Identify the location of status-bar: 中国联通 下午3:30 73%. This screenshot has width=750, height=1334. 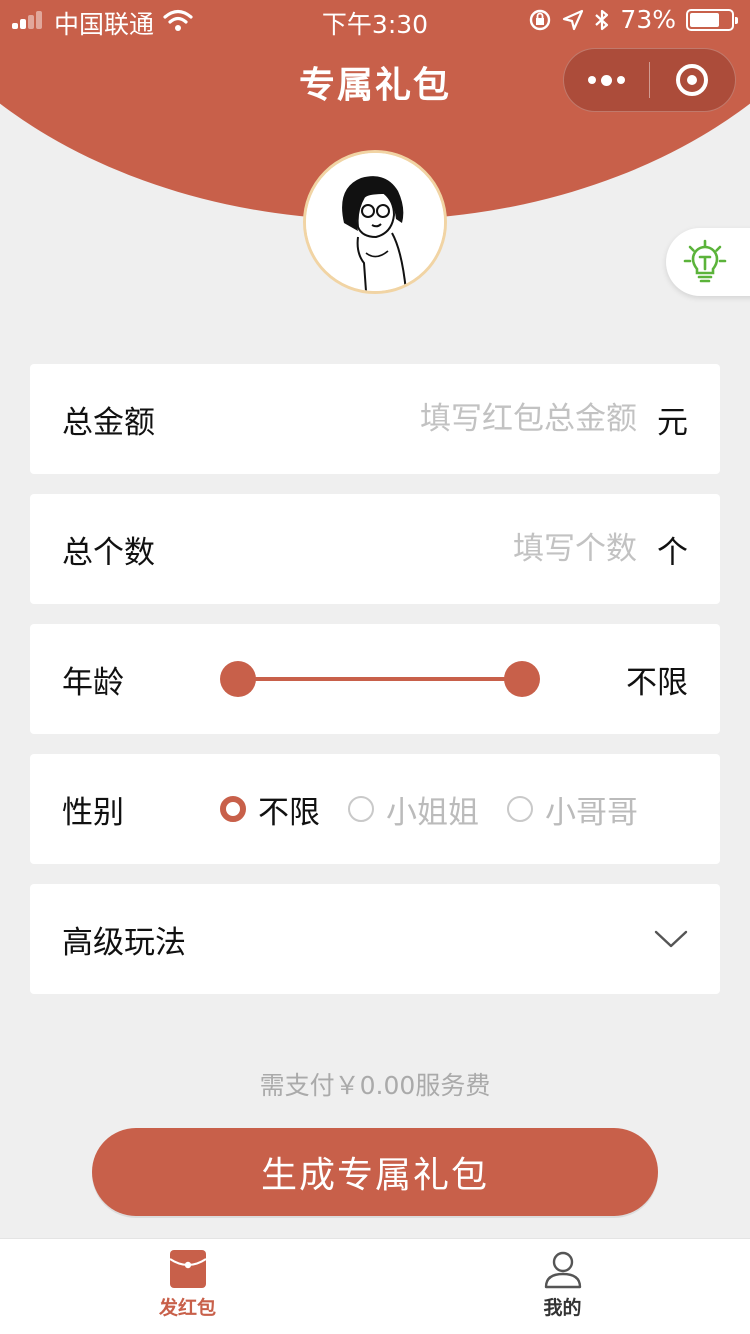
(375, 20).